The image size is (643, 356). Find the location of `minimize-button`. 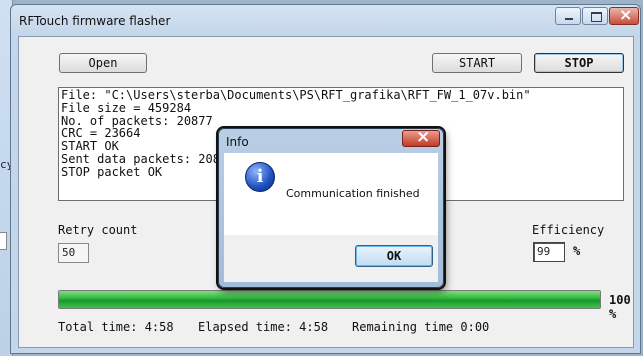

minimize-button is located at coordinates (568, 16).